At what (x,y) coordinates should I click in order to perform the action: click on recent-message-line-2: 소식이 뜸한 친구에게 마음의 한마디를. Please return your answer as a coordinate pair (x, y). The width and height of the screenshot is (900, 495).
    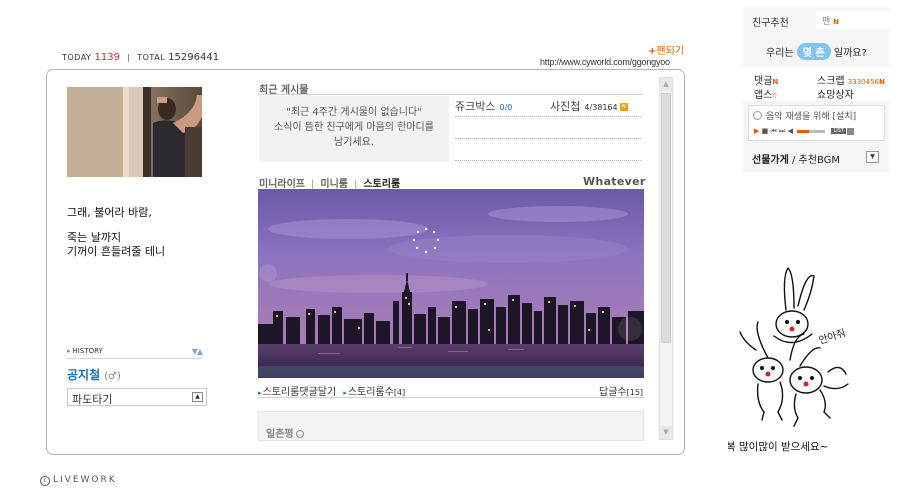
    Looking at the image, I should click on (354, 127).